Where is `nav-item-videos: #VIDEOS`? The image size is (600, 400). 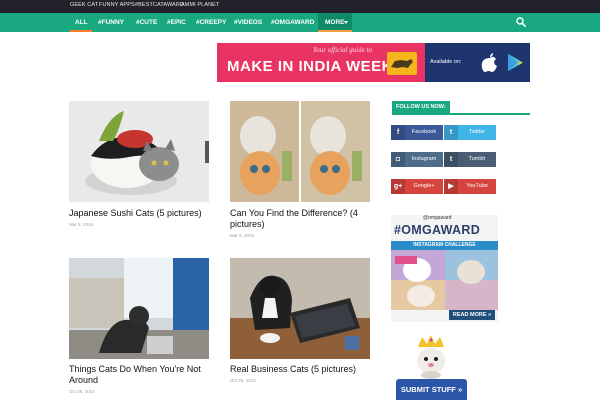 nav-item-videos: #VIDEOS is located at coordinates (248, 22).